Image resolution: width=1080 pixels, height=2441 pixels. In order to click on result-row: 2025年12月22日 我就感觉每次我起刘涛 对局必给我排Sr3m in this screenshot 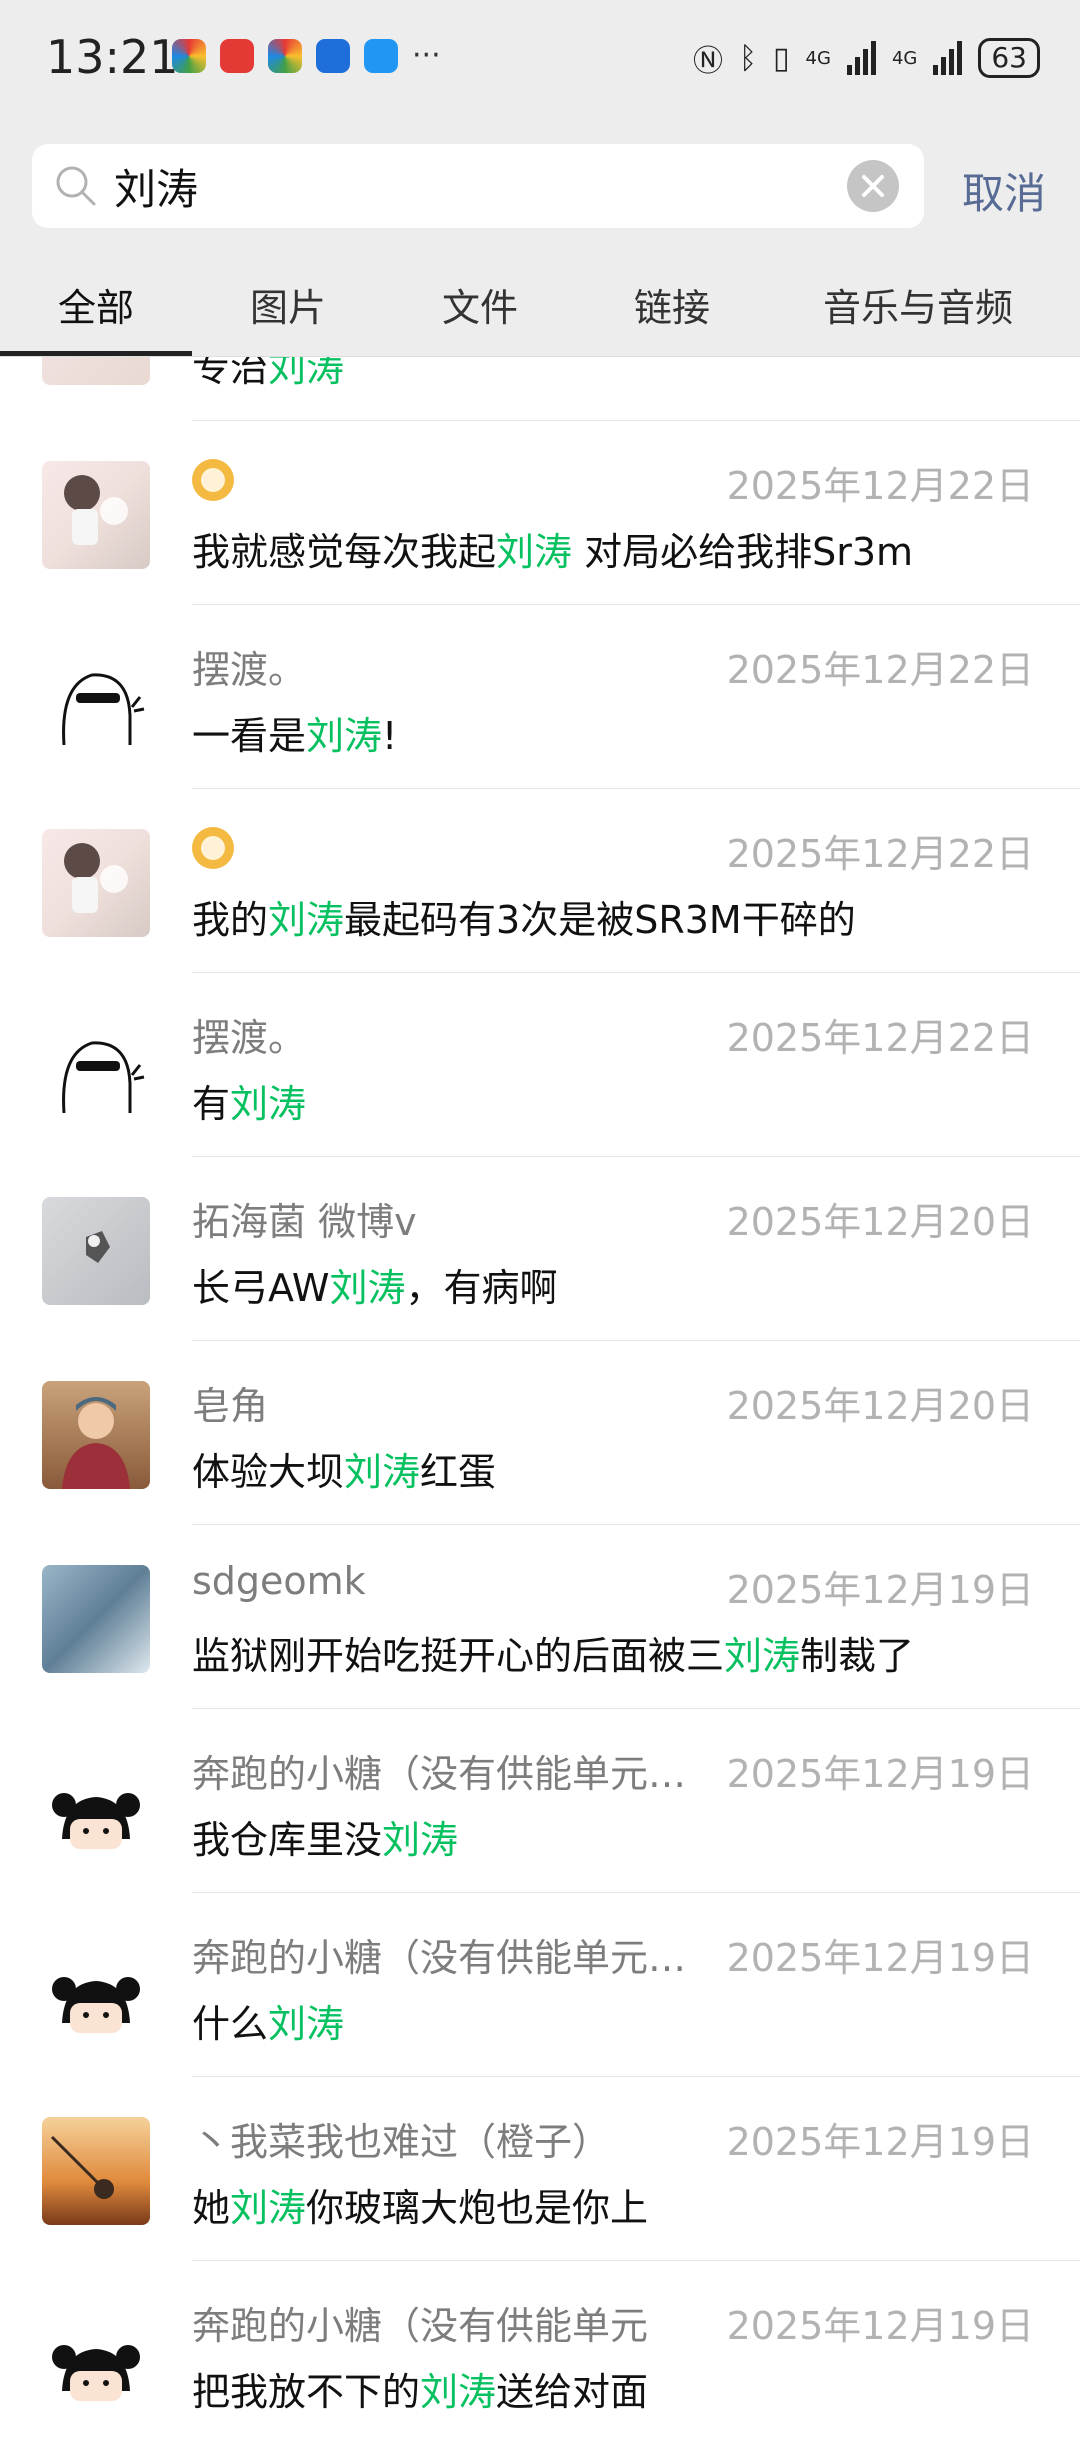, I will do `click(540, 513)`.